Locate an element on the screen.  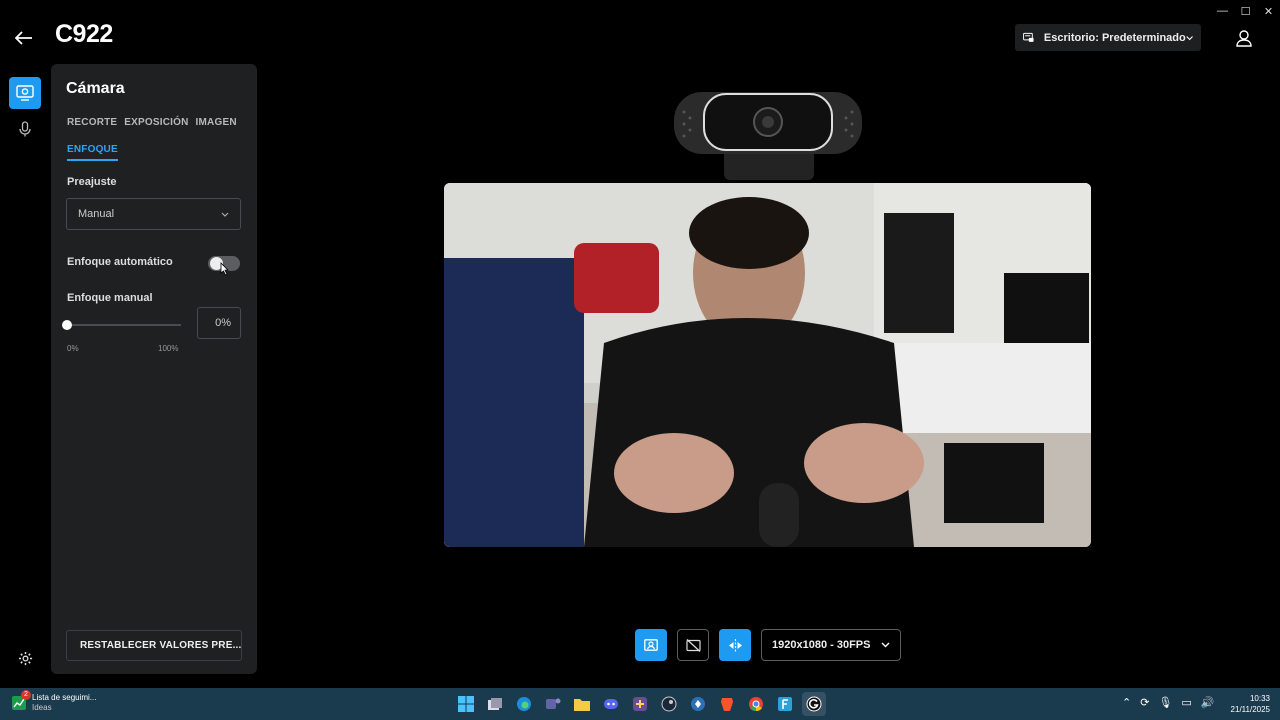
watchlist-widget: 2 Lista de seguimi... Ideas is located at coordinates (54, 701).